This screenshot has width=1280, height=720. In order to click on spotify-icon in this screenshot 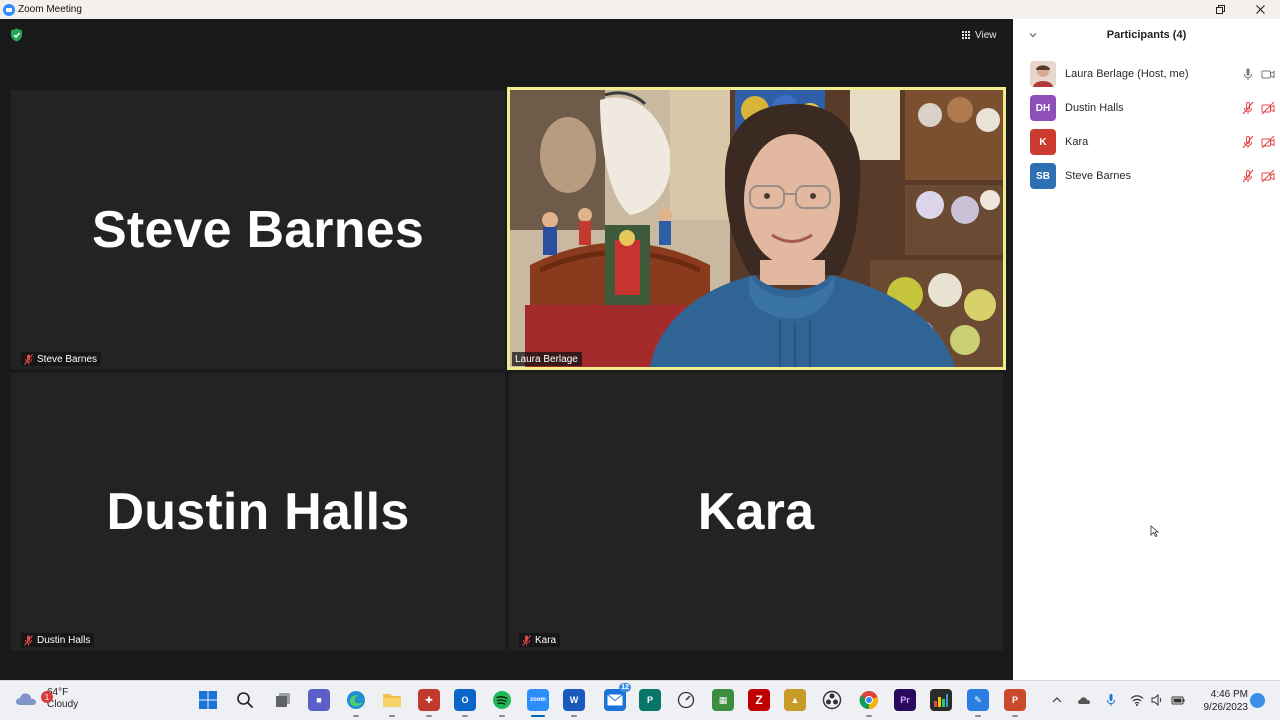, I will do `click(502, 700)`.